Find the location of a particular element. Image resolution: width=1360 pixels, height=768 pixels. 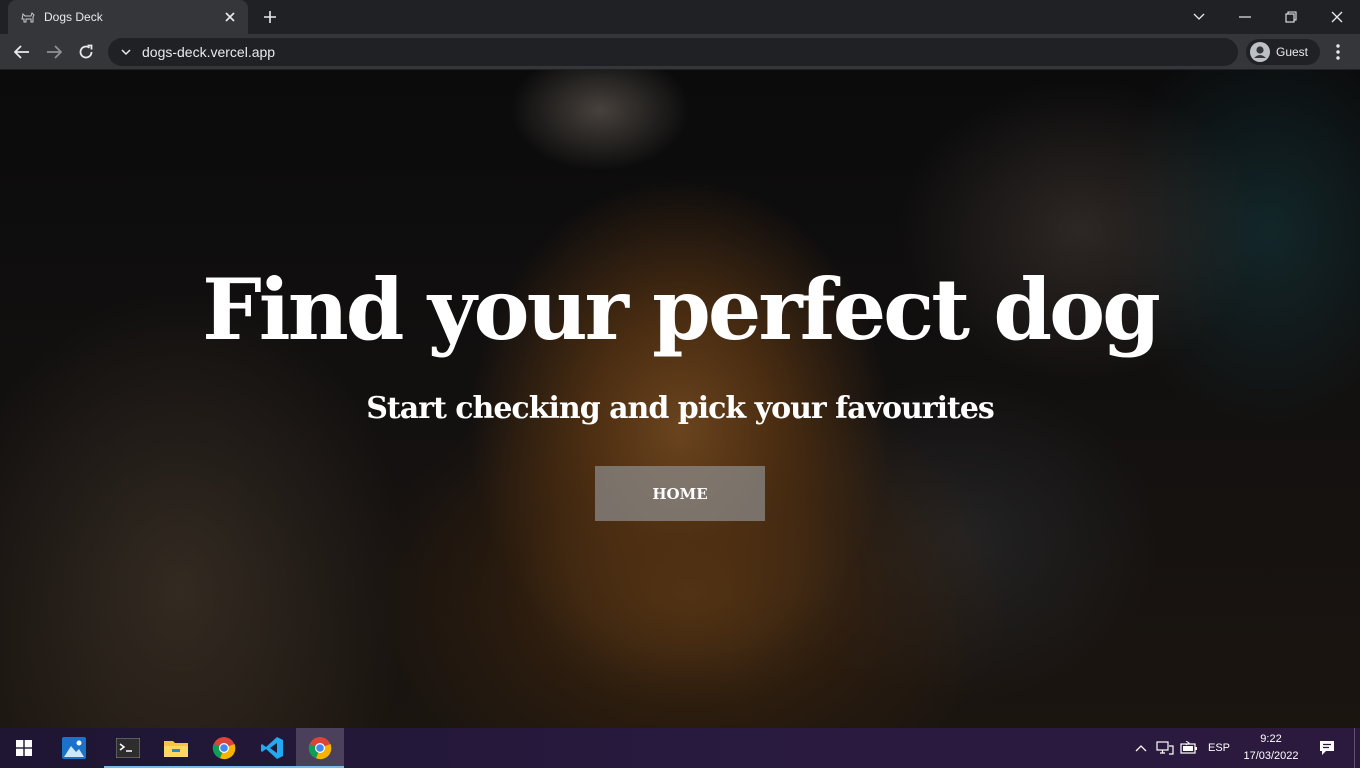

reload-icon is located at coordinates (86, 52).